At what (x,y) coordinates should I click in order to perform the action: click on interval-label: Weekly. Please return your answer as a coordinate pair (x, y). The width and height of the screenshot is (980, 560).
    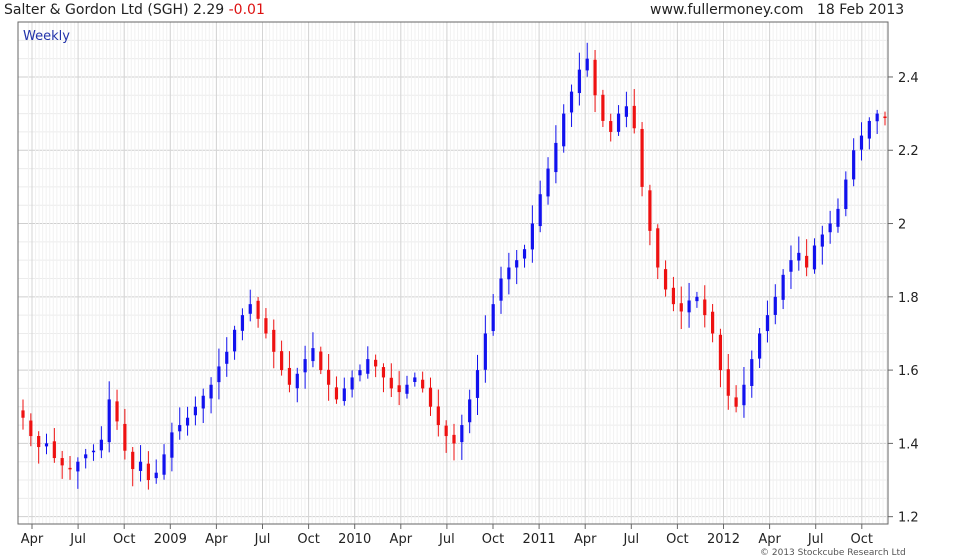
    Looking at the image, I should click on (46, 36).